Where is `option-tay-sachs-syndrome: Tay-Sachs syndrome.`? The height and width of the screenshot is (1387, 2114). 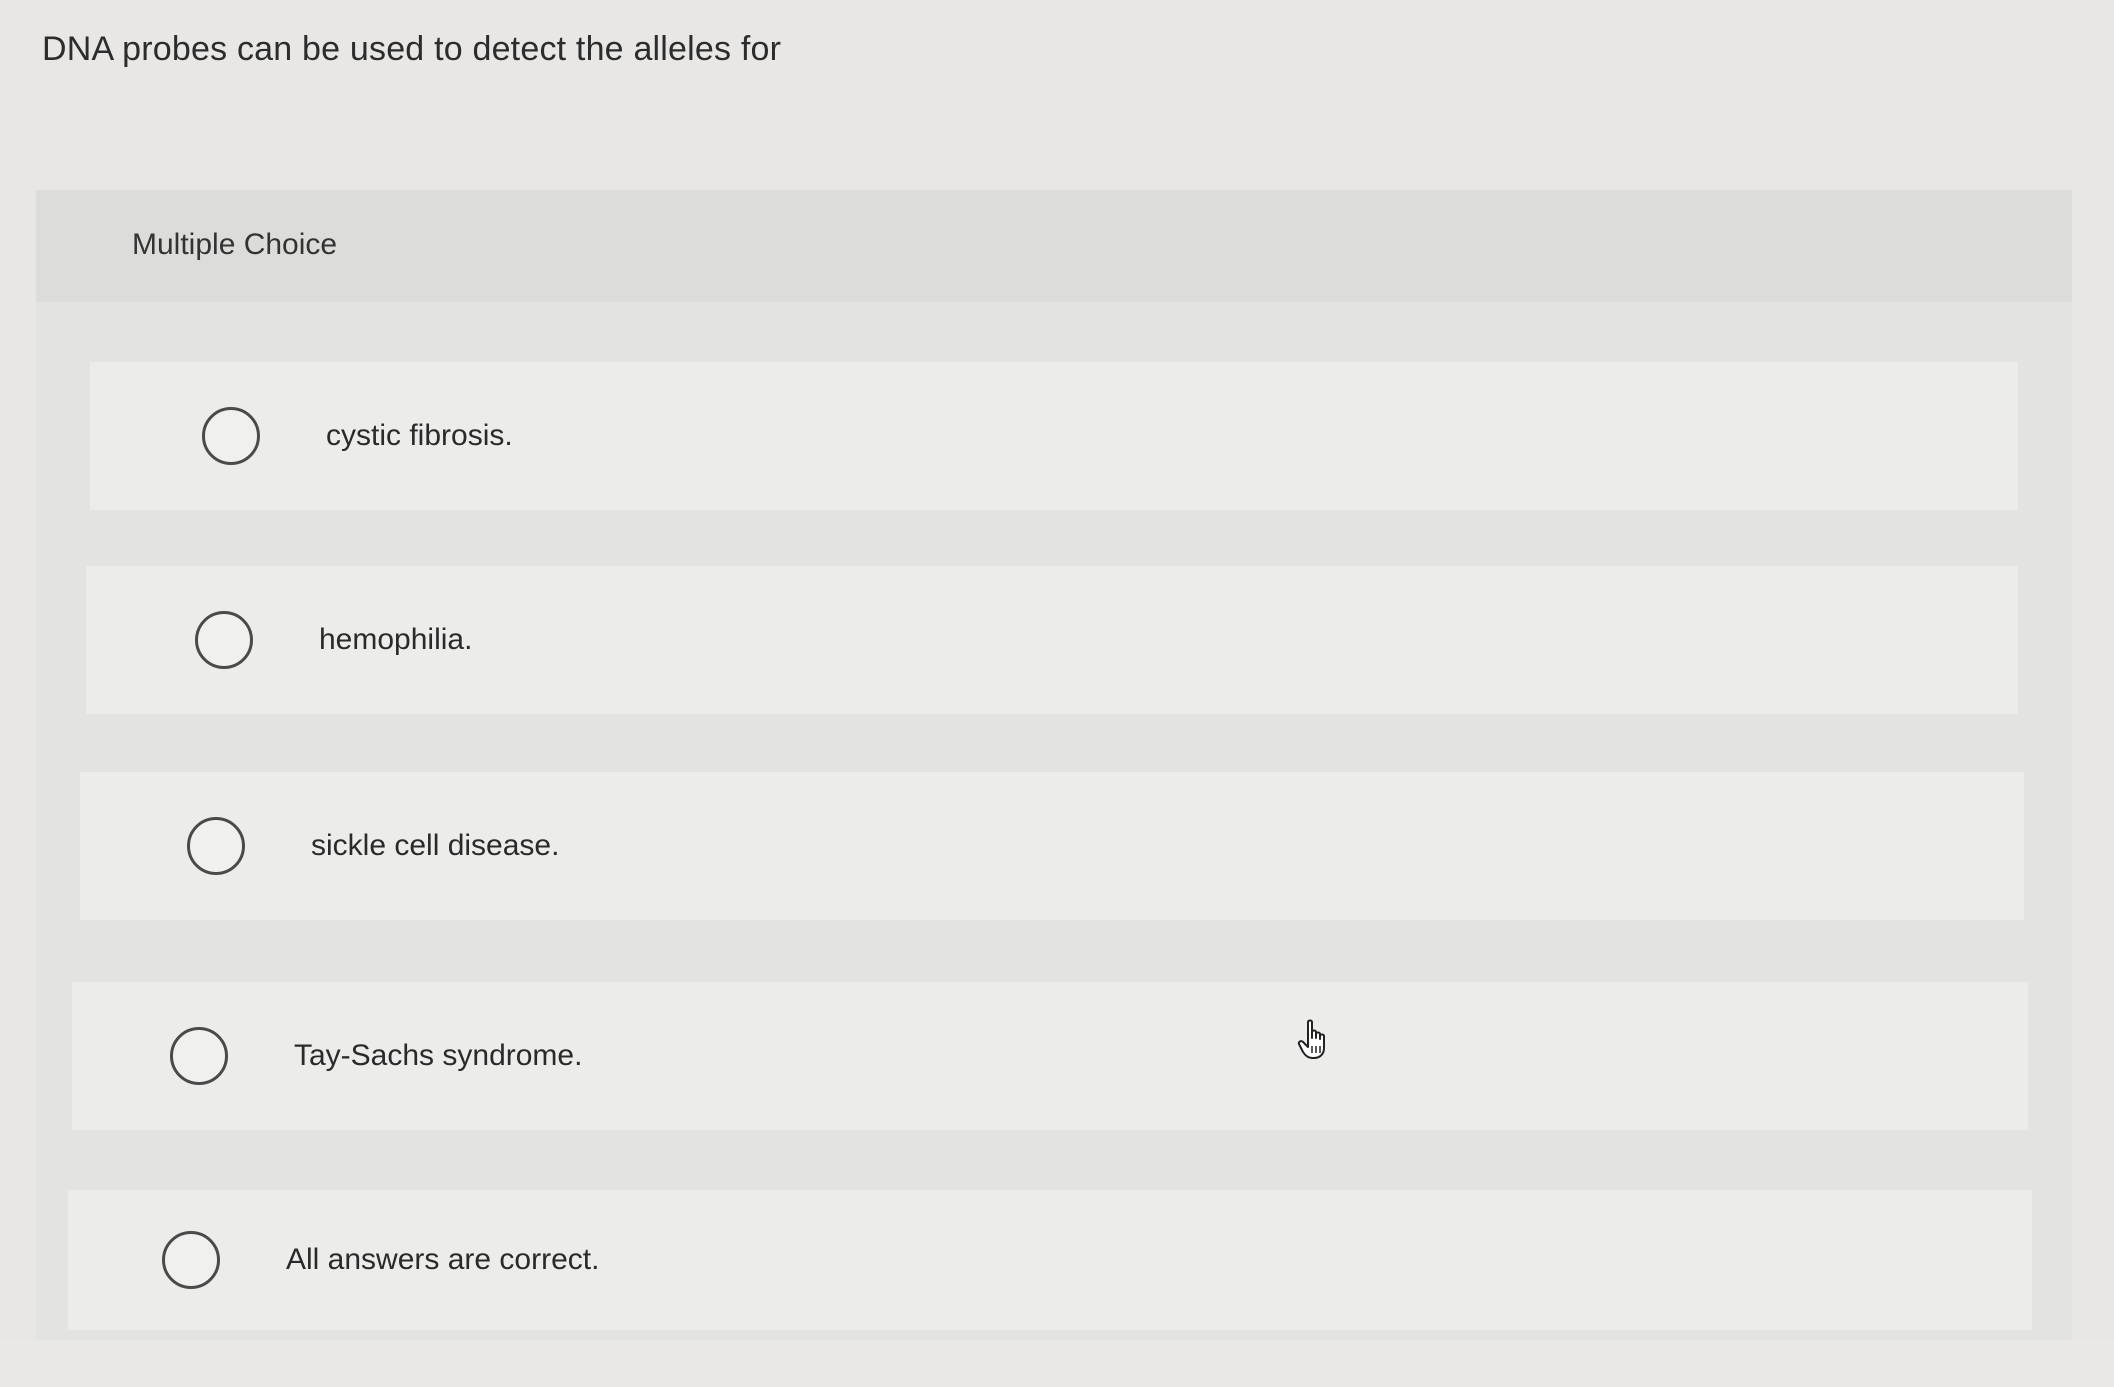
option-tay-sachs-syndrome: Tay-Sachs syndrome. is located at coordinates (1050, 1056).